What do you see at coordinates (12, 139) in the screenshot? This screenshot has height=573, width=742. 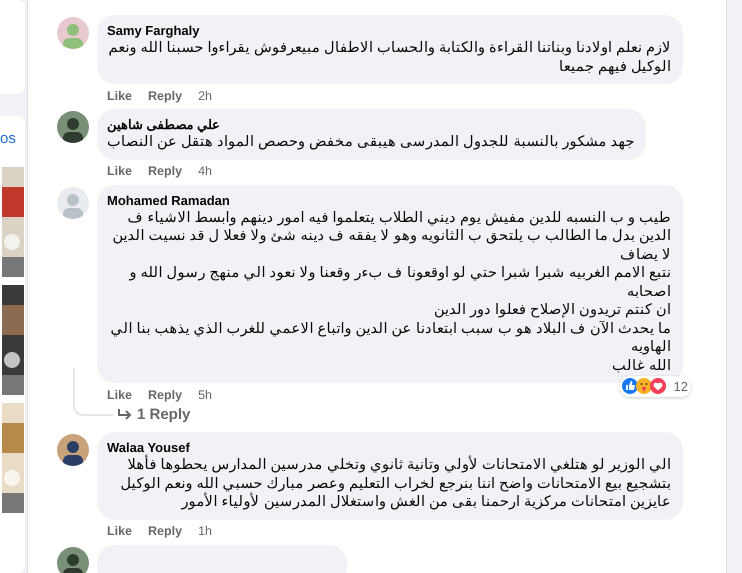 I see `link: os` at bounding box center [12, 139].